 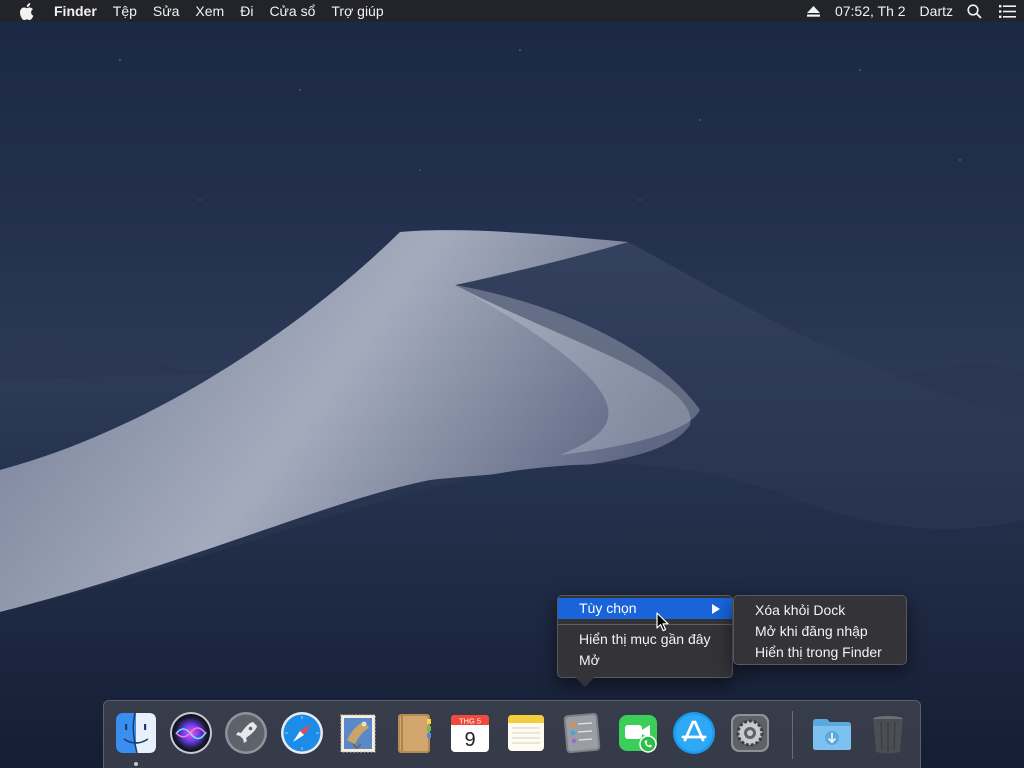 I want to click on downloads-folder-icon, so click(x=832, y=733).